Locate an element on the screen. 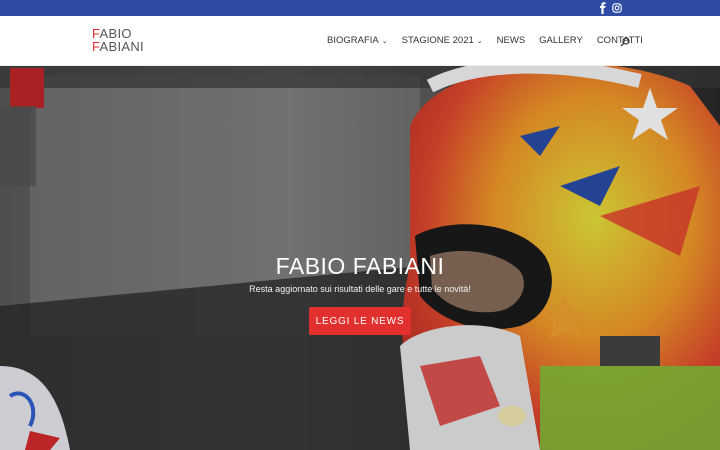  nav-label: STAGIONE 2021 is located at coordinates (437, 40).